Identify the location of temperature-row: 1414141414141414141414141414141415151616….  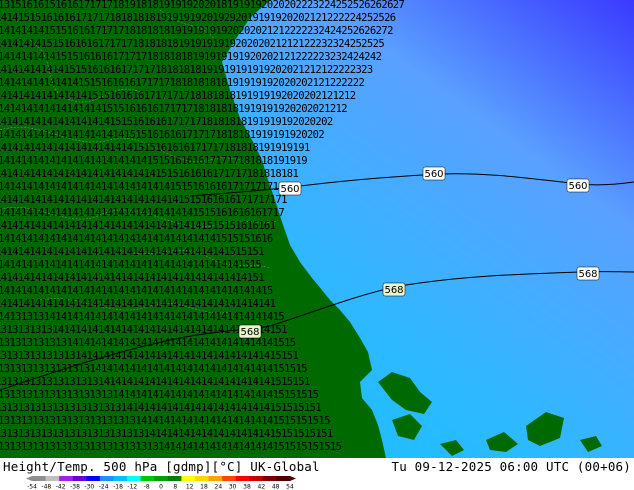
(143, 200).